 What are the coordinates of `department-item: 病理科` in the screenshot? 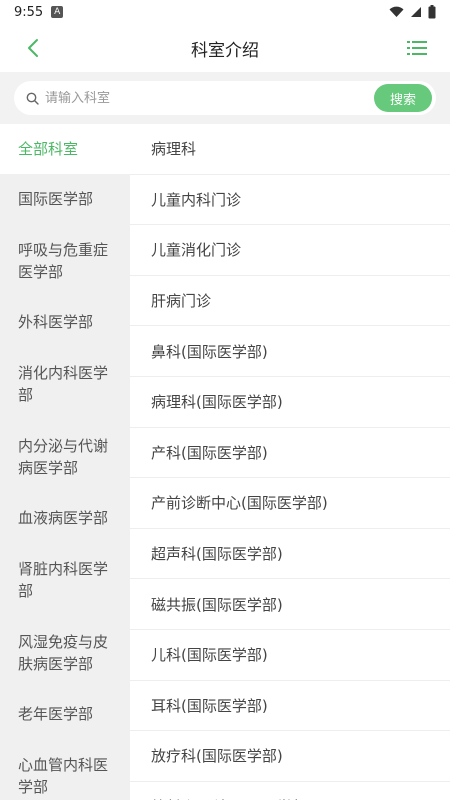 It's located at (290, 149).